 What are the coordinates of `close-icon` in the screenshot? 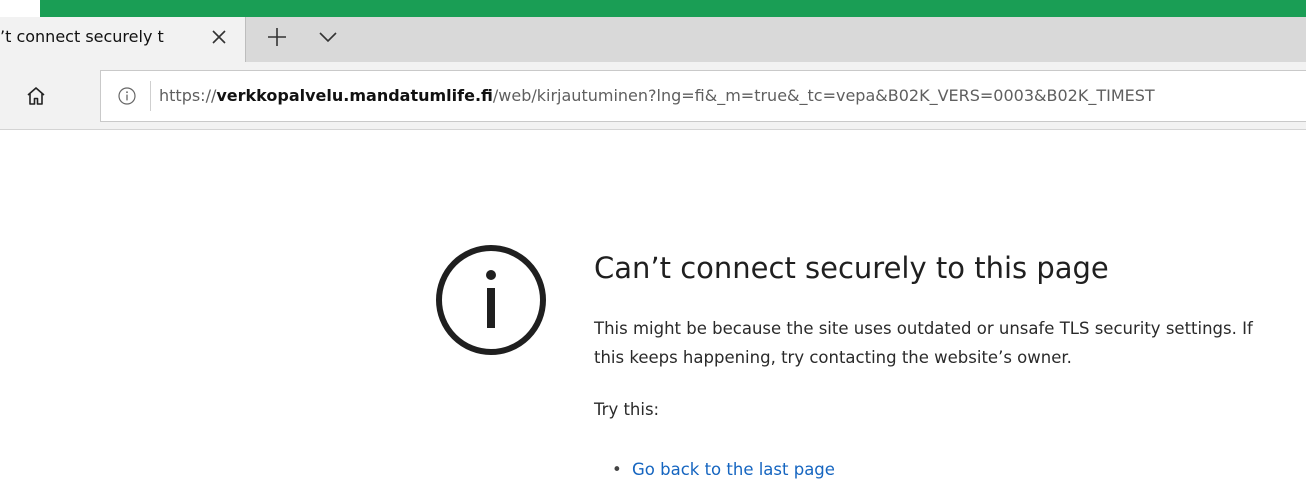 It's located at (219, 37).